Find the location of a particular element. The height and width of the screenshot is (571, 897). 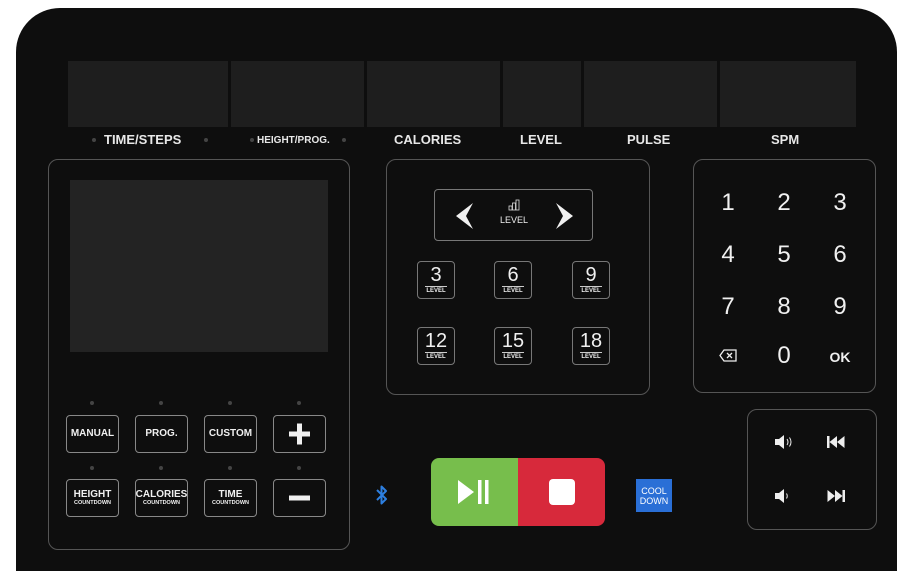

height-prog-display is located at coordinates (297, 94).